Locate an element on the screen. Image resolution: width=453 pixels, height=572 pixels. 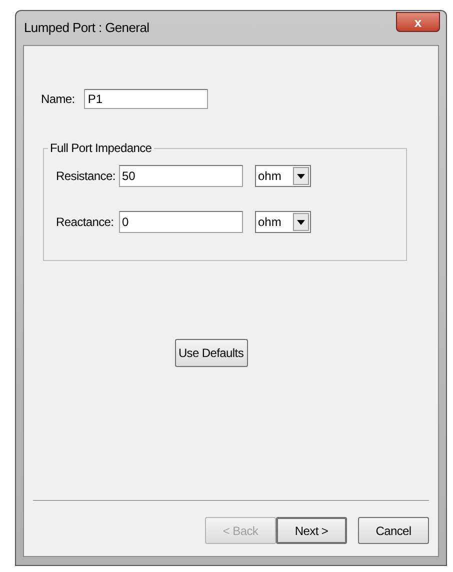
wizard-button: Next > is located at coordinates (311, 530).